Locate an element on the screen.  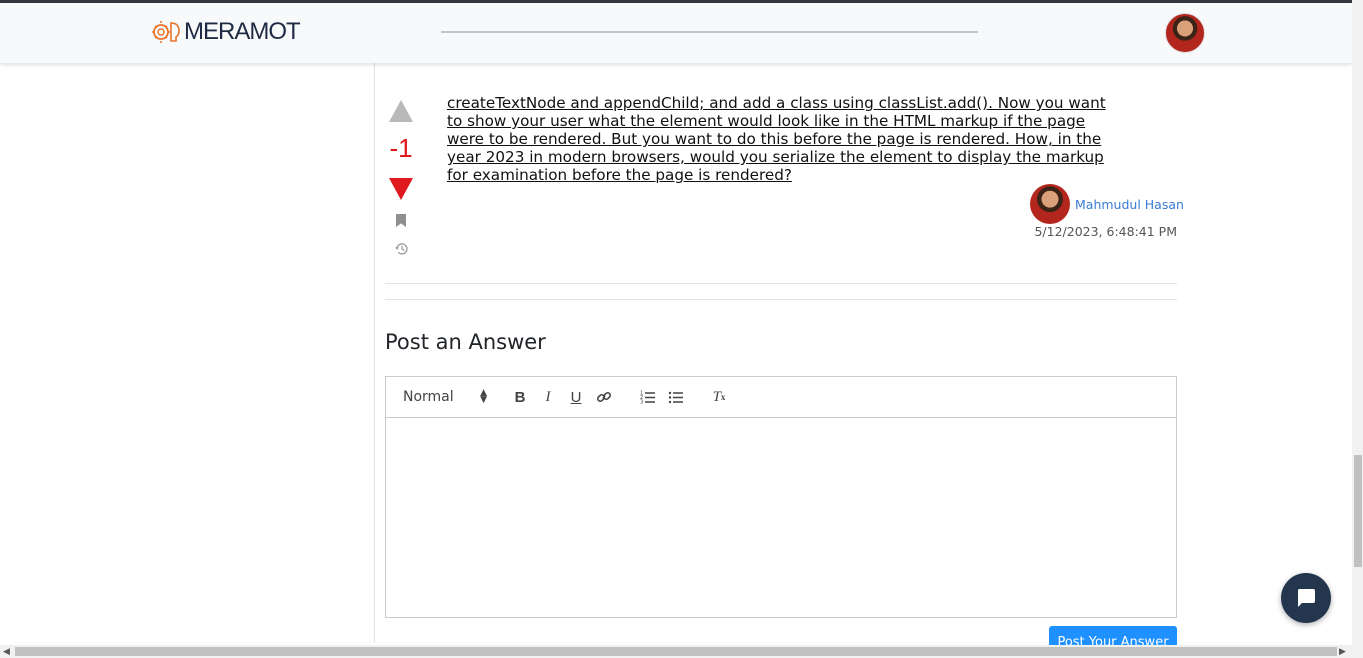
bullet-list-button is located at coordinates (676, 397).